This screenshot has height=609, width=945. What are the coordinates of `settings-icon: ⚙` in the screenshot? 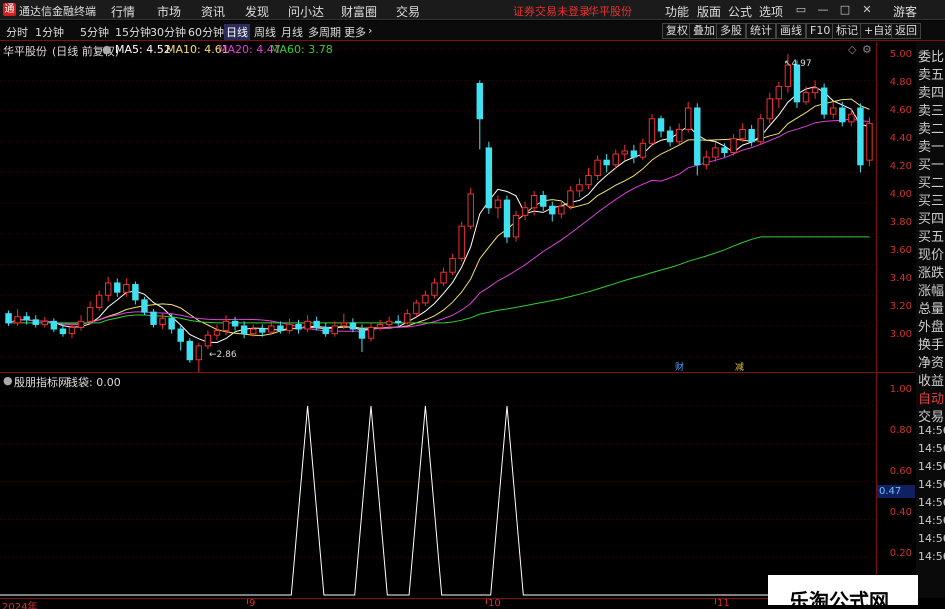 It's located at (867, 49).